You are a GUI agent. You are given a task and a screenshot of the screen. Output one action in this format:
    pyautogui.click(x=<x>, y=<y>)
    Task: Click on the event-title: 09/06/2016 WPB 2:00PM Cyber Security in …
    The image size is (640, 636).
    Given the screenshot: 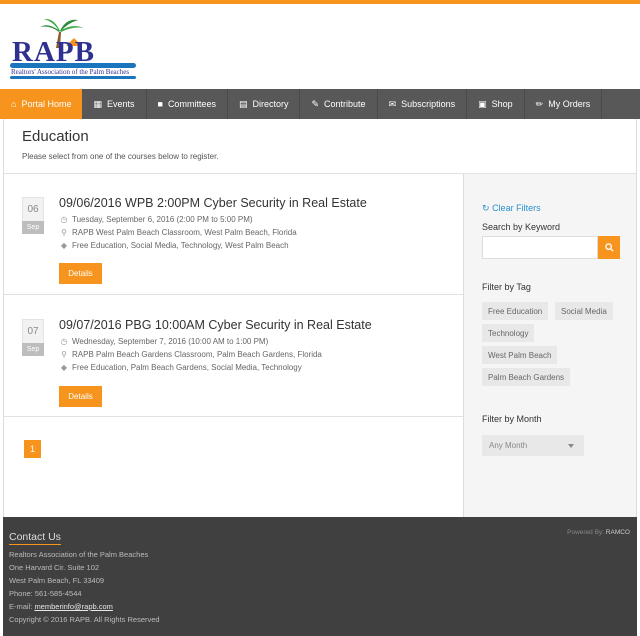 What is the action you would take?
    pyautogui.click(x=213, y=203)
    